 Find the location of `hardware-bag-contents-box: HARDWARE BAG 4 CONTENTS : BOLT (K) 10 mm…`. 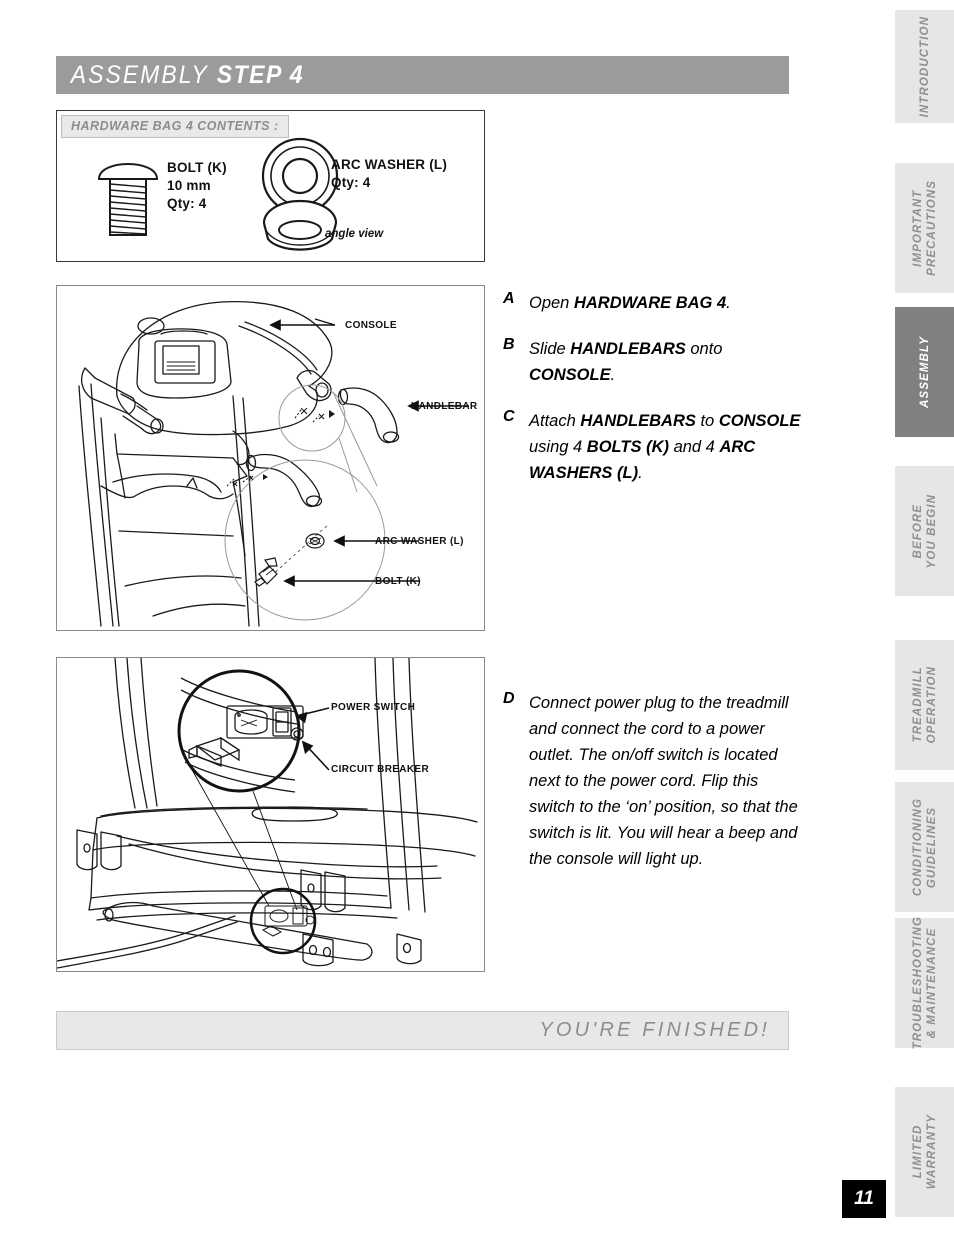

hardware-bag-contents-box: HARDWARE BAG 4 CONTENTS : BOLT (K) 10 mm… is located at coordinates (270, 186).